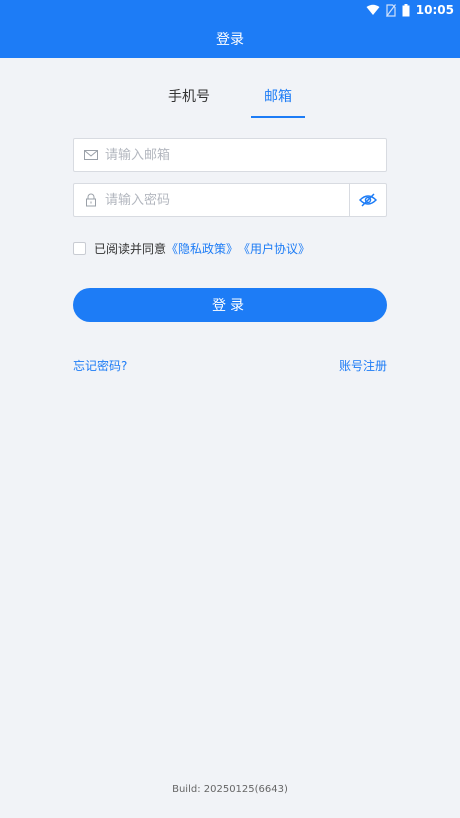 The height and width of the screenshot is (818, 460). I want to click on agreement-text: 已阅读并同意, so click(130, 248).